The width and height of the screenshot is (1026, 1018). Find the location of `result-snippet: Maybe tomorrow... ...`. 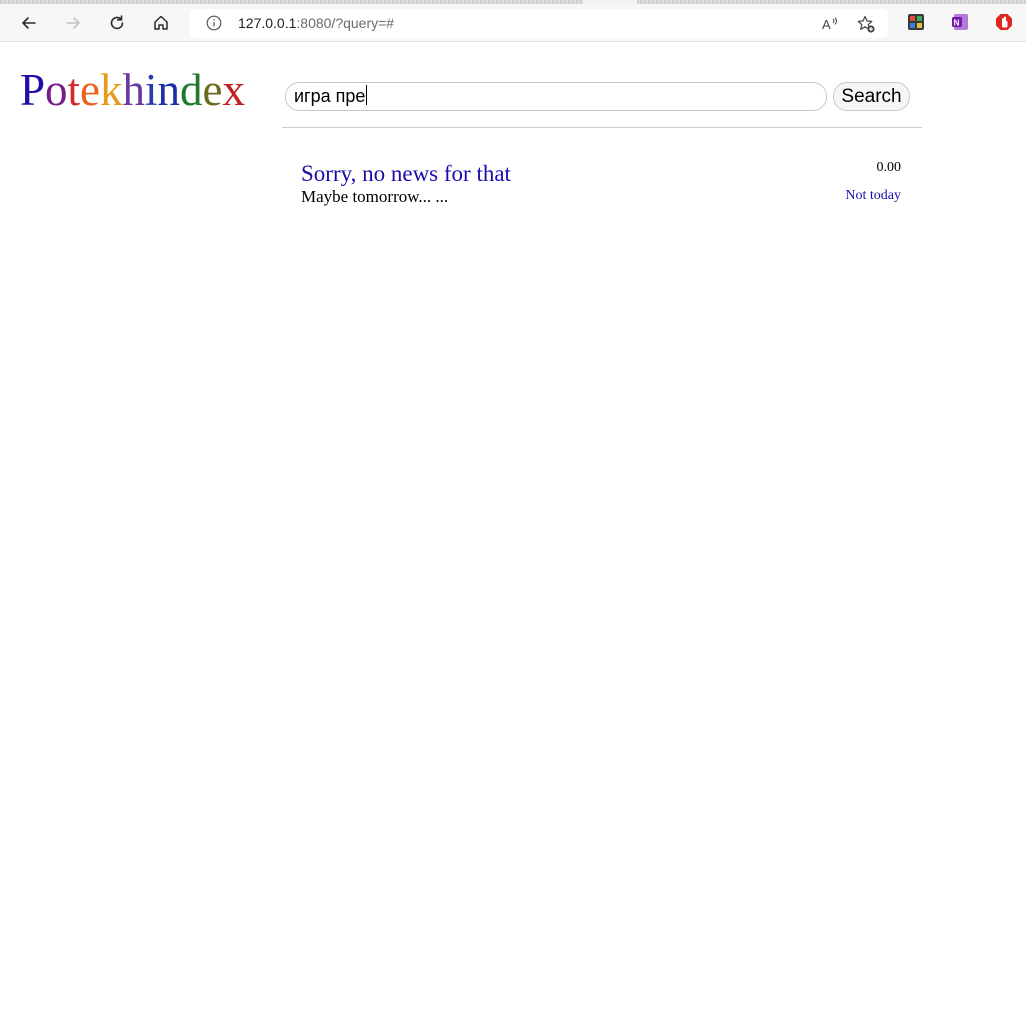

result-snippet: Maybe tomorrow... ... is located at coordinates (375, 196).